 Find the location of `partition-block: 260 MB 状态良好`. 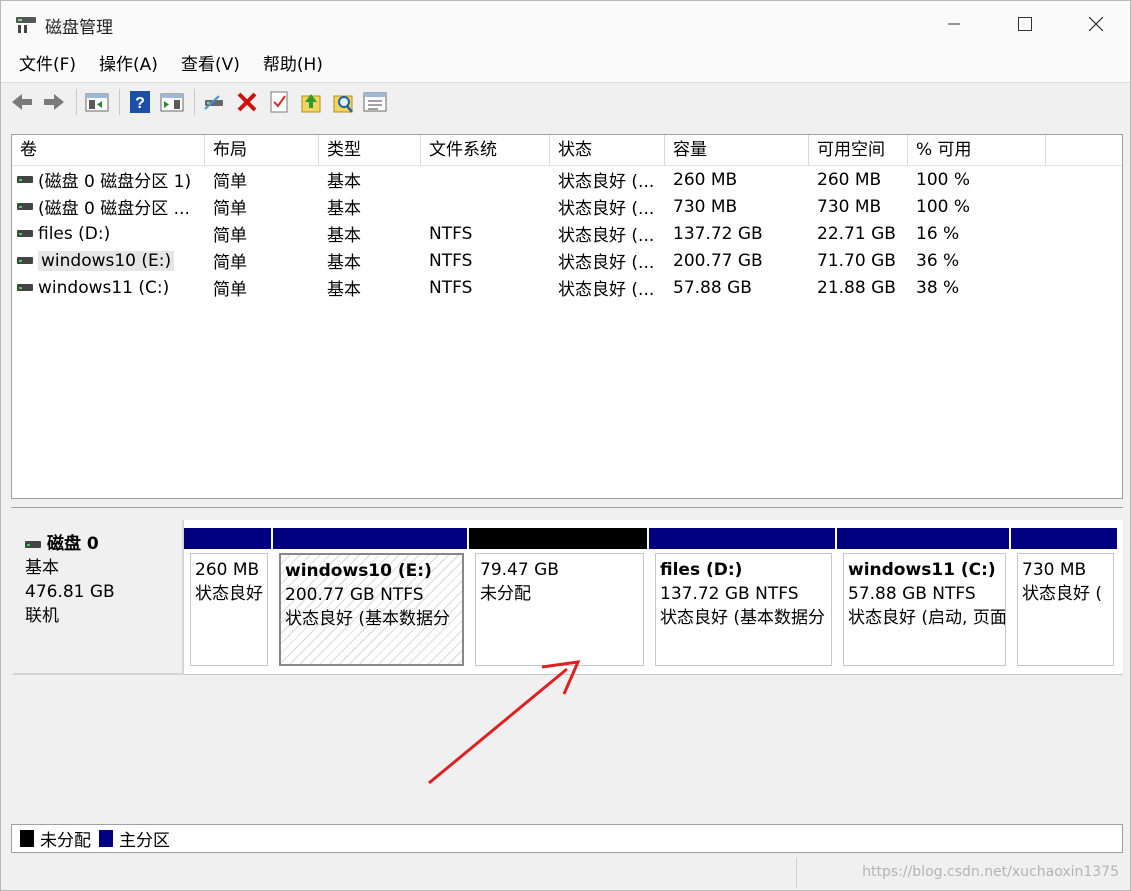

partition-block: 260 MB 状态良好 is located at coordinates (227, 596).